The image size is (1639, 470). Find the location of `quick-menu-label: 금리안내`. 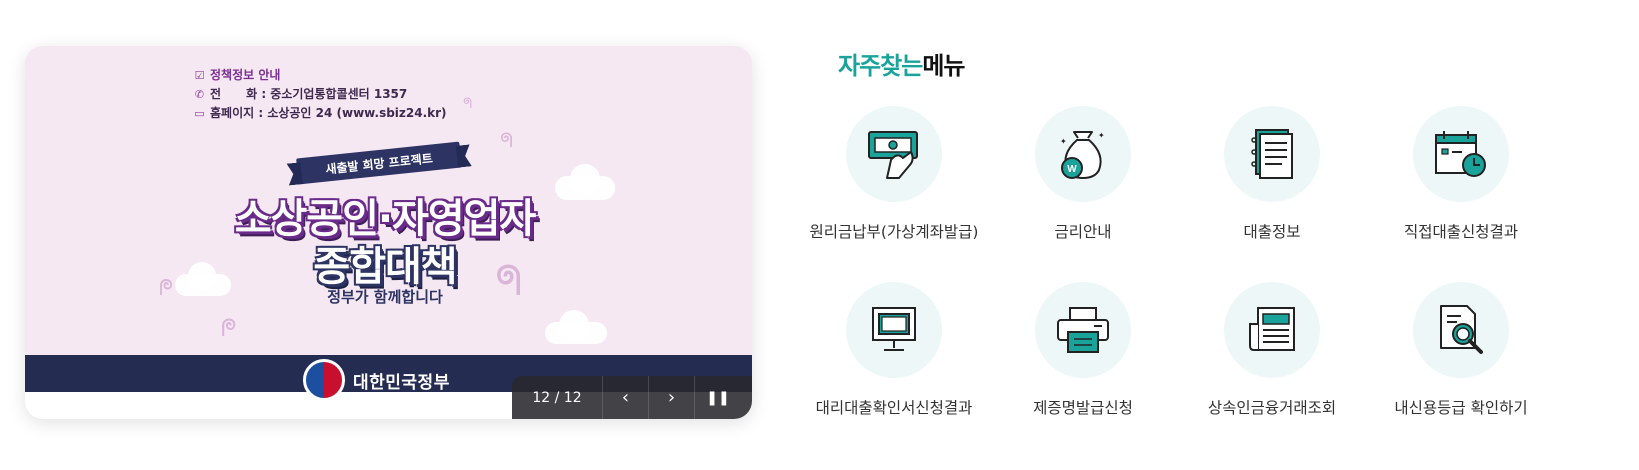

quick-menu-label: 금리안내 is located at coordinates (1083, 232).